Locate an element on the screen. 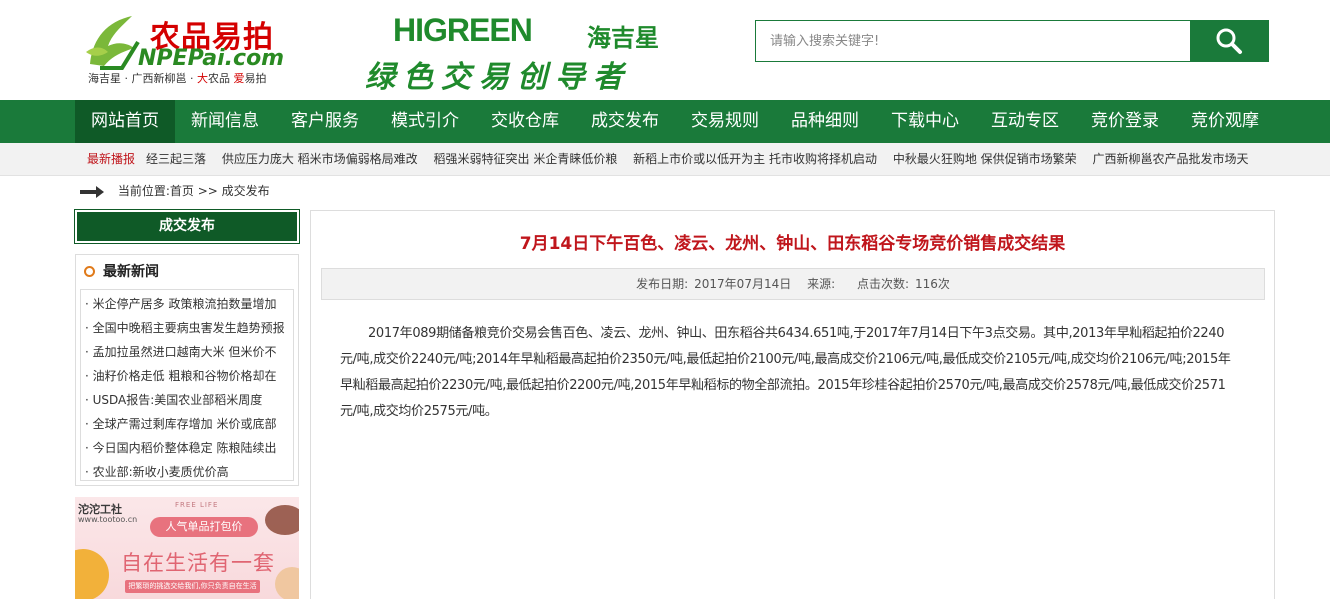 Image resolution: width=1330 pixels, height=599 pixels. nav-item-news: 新闻信息 is located at coordinates (225, 121).